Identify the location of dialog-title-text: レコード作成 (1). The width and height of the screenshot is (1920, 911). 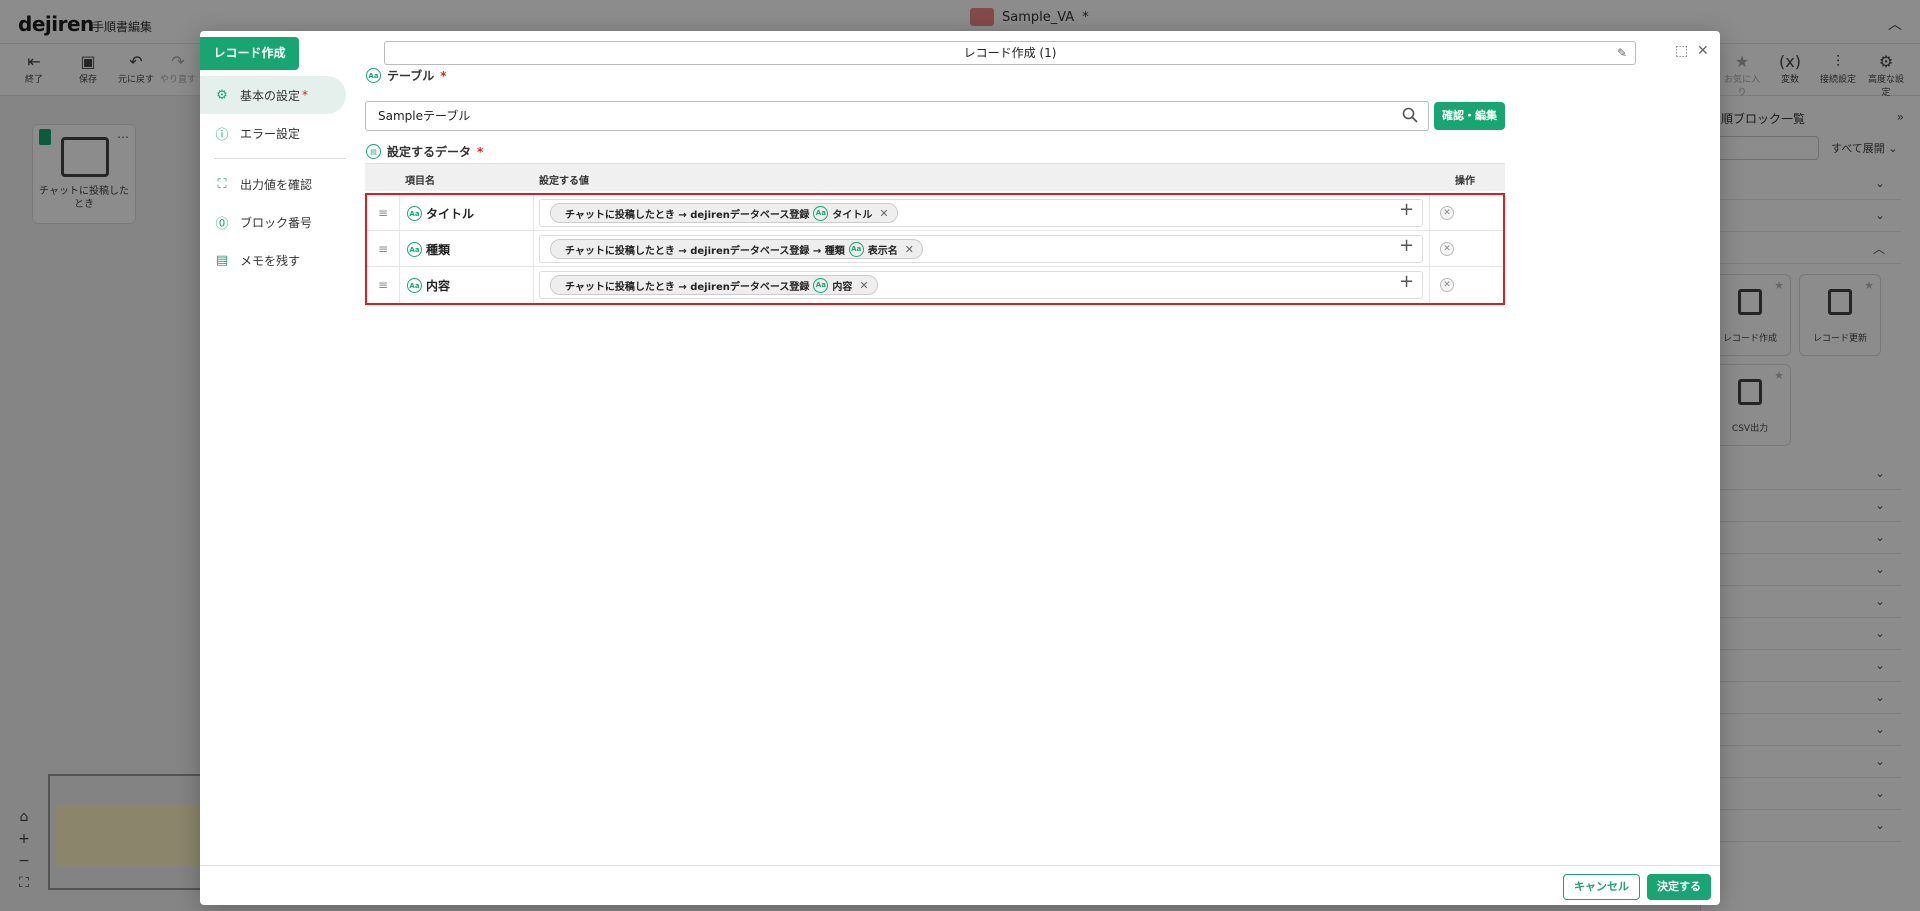
(1010, 53).